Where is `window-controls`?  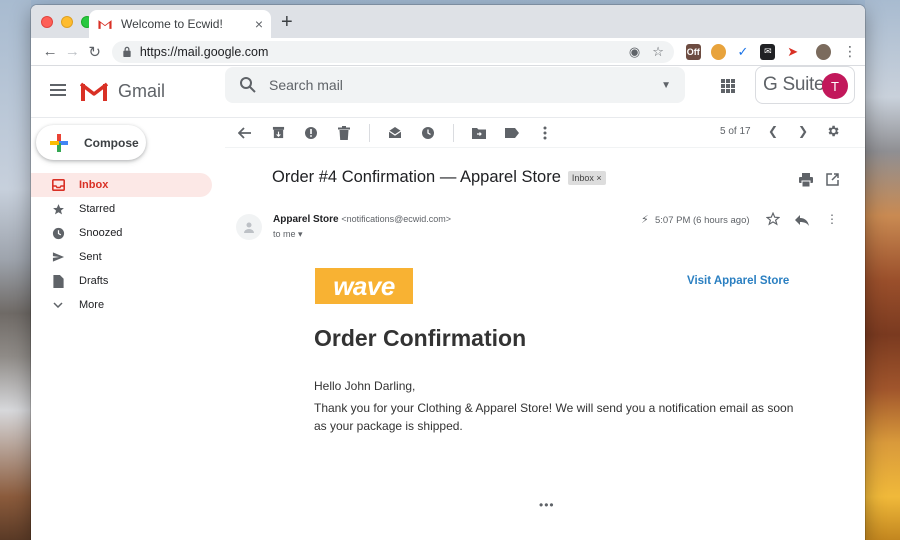 window-controls is located at coordinates (67, 22).